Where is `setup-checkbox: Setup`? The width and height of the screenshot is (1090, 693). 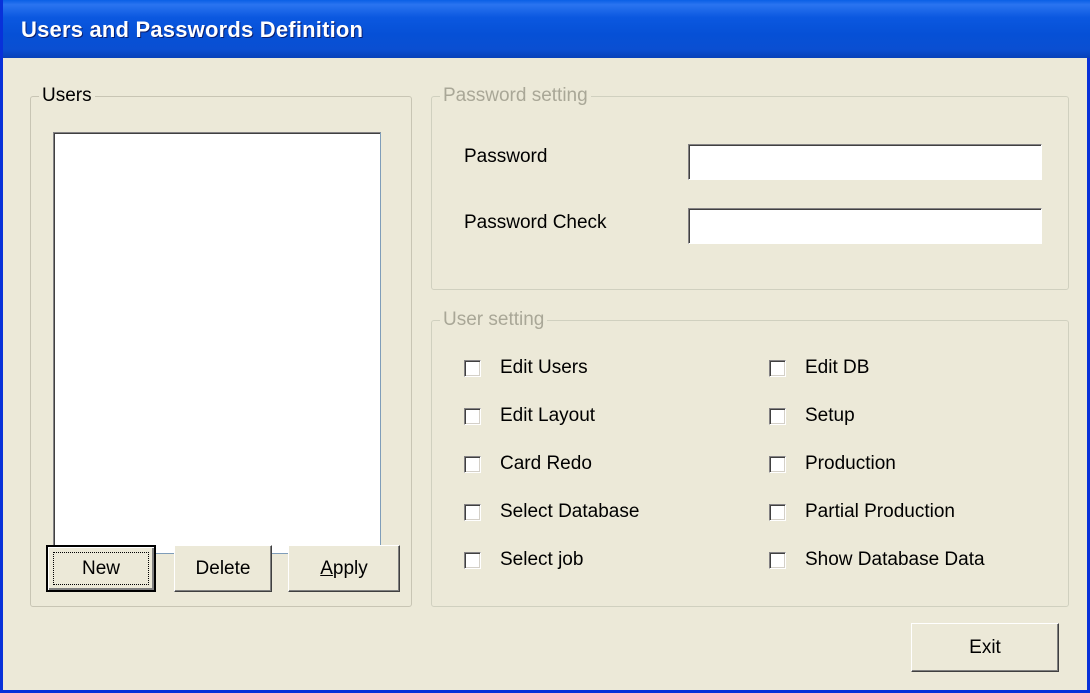 setup-checkbox: Setup is located at coordinates (812, 416).